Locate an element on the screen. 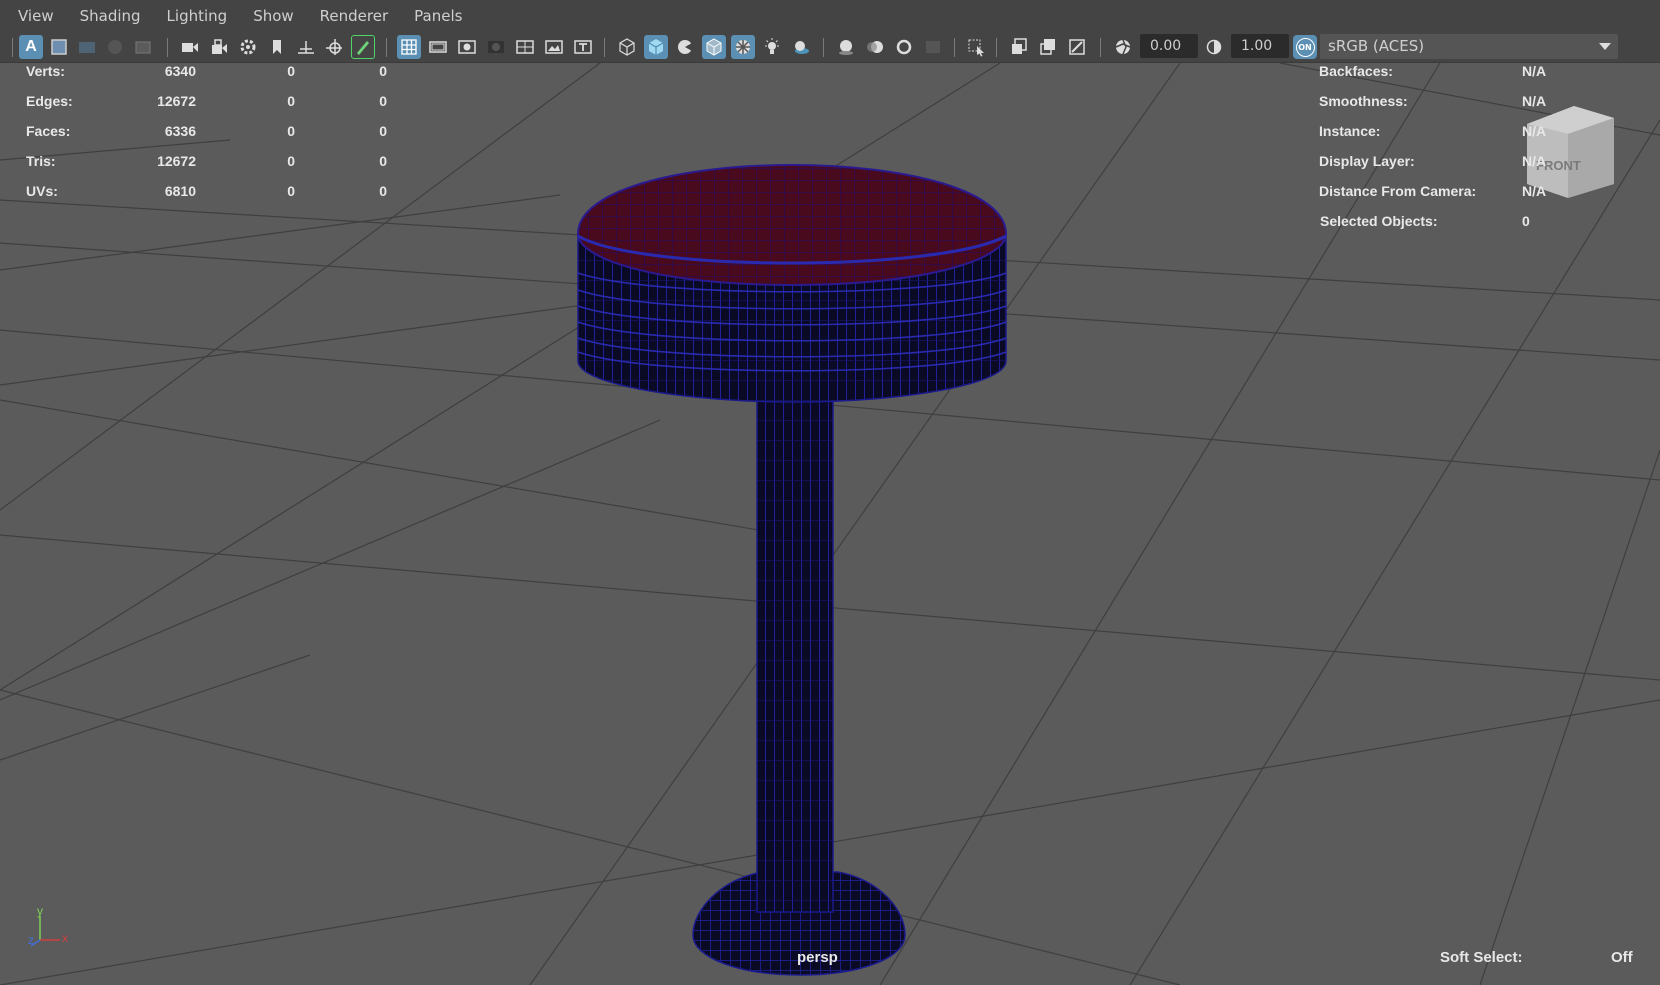  stool-stem is located at coordinates (795, 652).